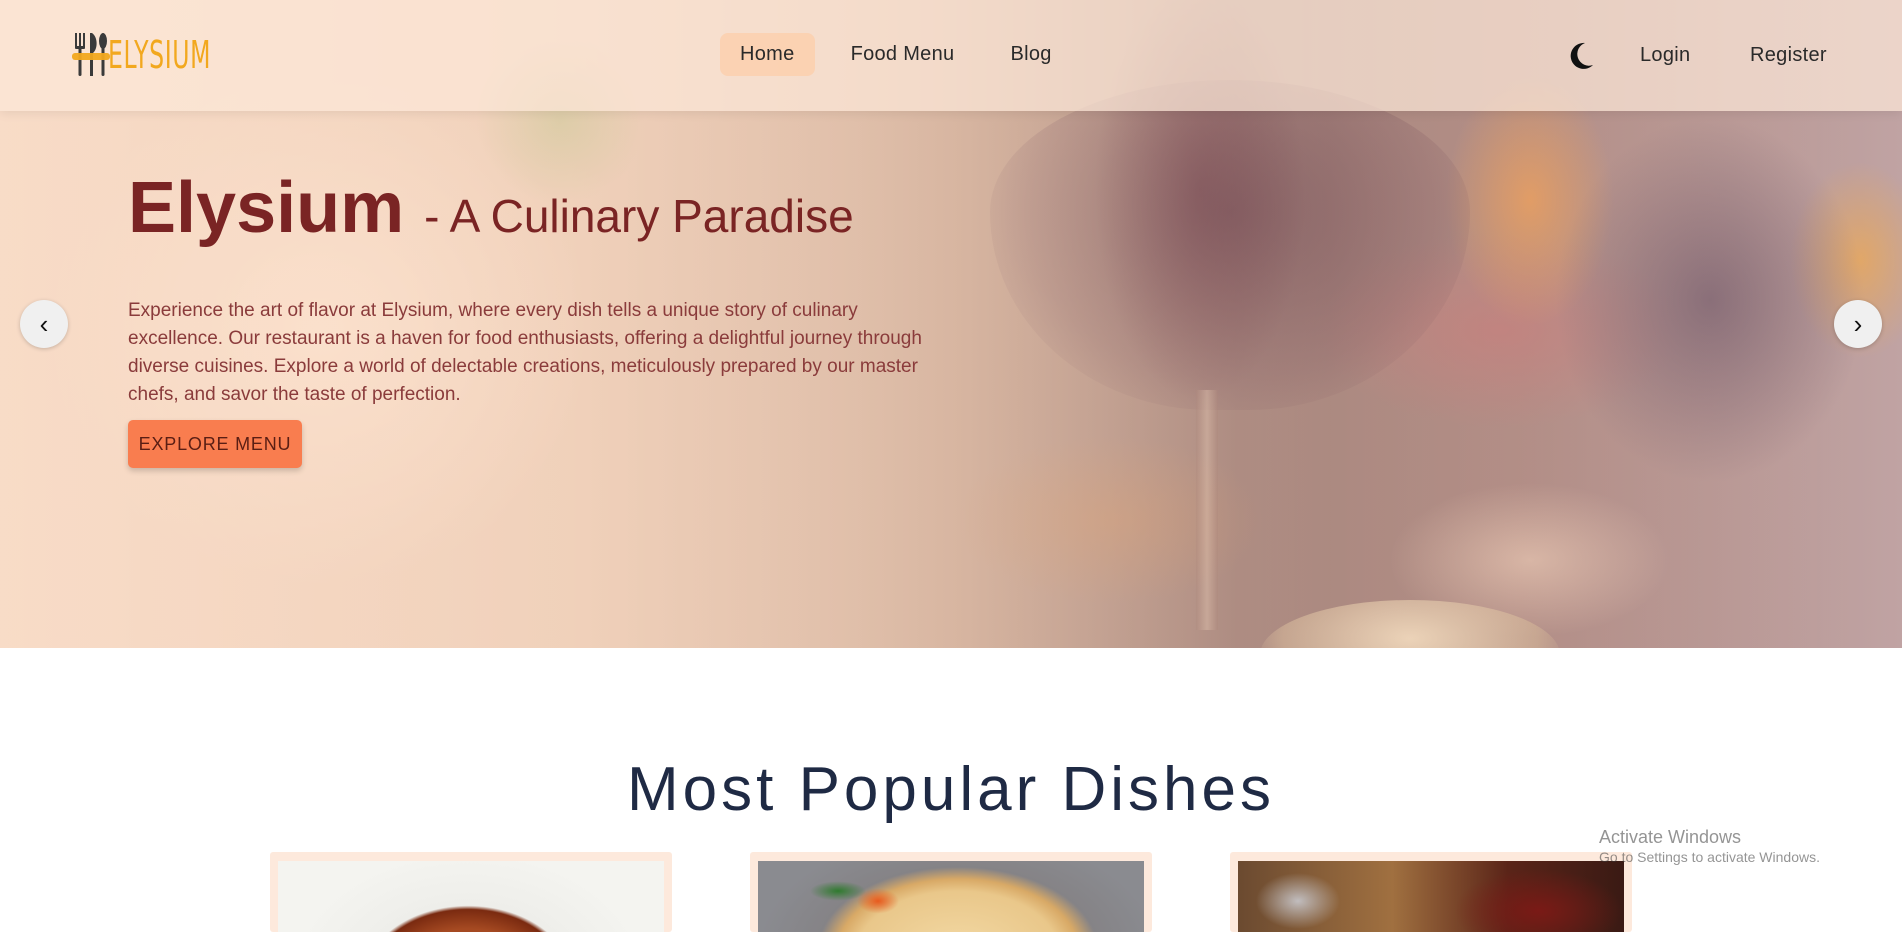 The height and width of the screenshot is (932, 1902). Describe the element at coordinates (1030, 54) in the screenshot. I see `nav-blog: Blog` at that location.